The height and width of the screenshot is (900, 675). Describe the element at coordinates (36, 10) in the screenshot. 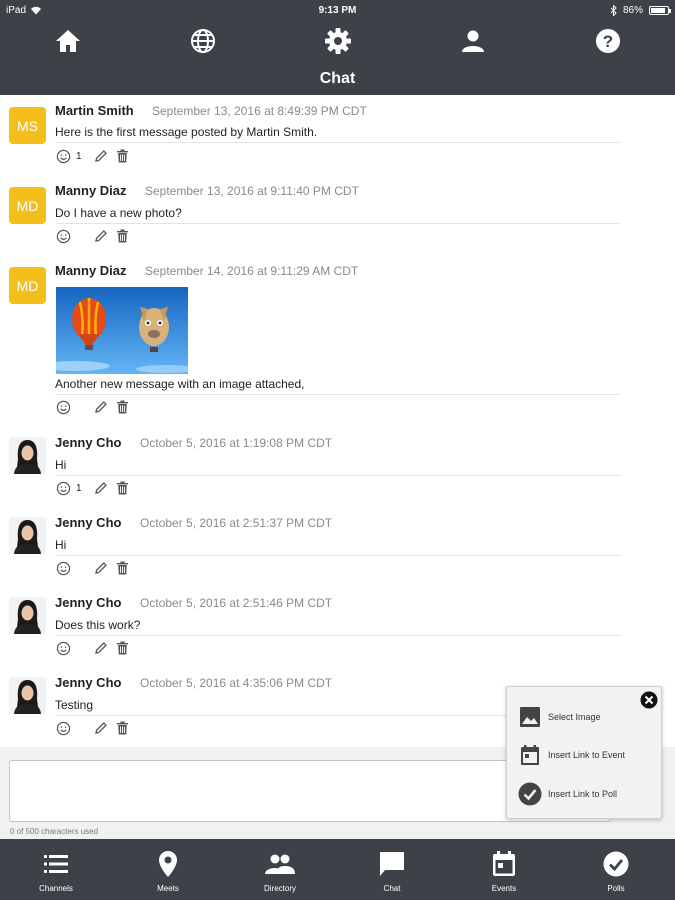

I see `wifi-icon` at that location.